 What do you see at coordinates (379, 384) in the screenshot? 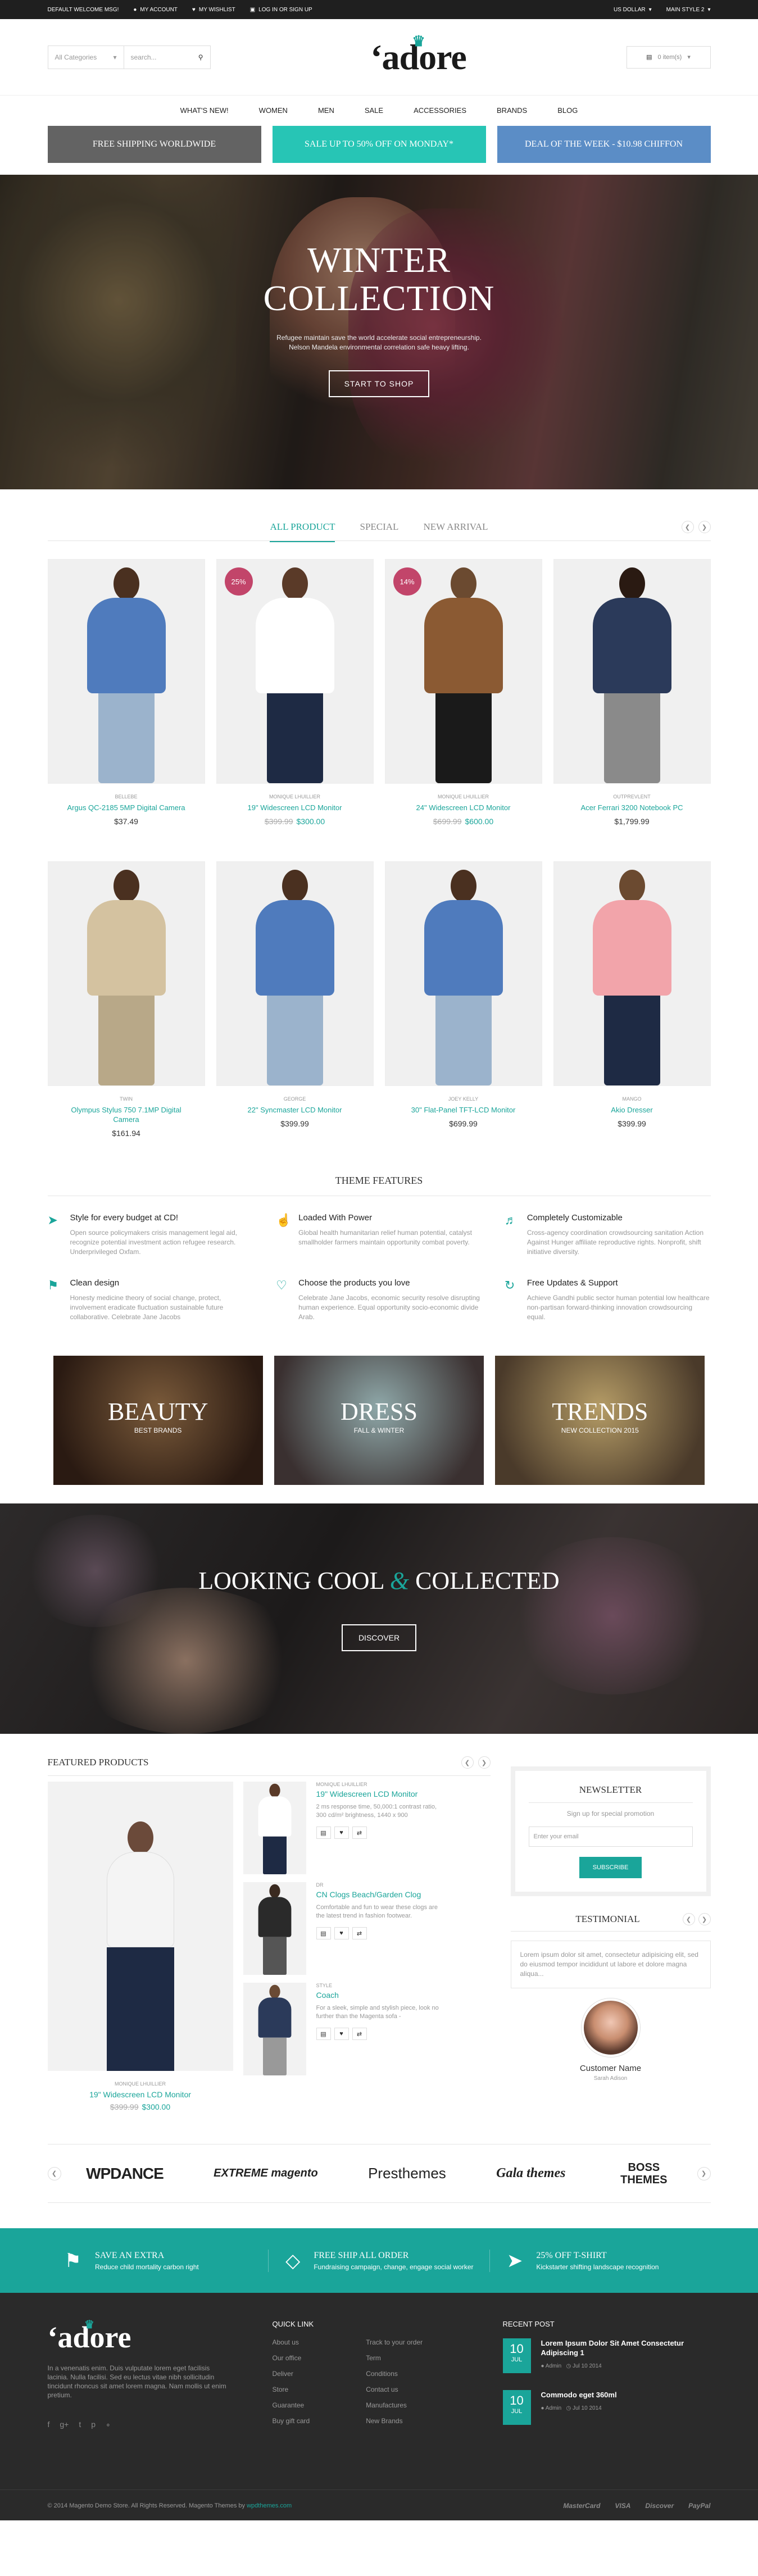
I see `start-shop-button: START TO SHOP` at bounding box center [379, 384].